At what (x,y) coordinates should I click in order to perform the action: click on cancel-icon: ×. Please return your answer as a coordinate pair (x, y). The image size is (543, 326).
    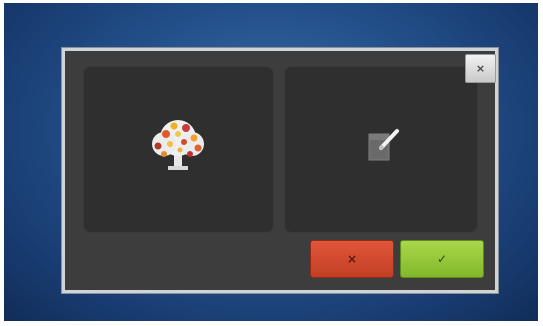
    Looking at the image, I should click on (352, 259).